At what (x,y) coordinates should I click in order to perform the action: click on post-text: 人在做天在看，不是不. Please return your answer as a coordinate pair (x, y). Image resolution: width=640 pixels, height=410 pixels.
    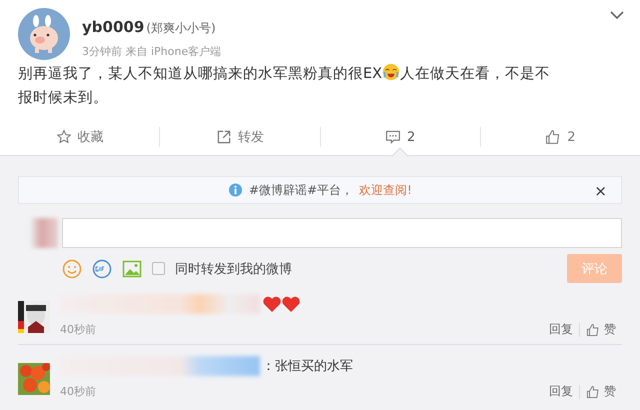
    Looking at the image, I should click on (475, 74).